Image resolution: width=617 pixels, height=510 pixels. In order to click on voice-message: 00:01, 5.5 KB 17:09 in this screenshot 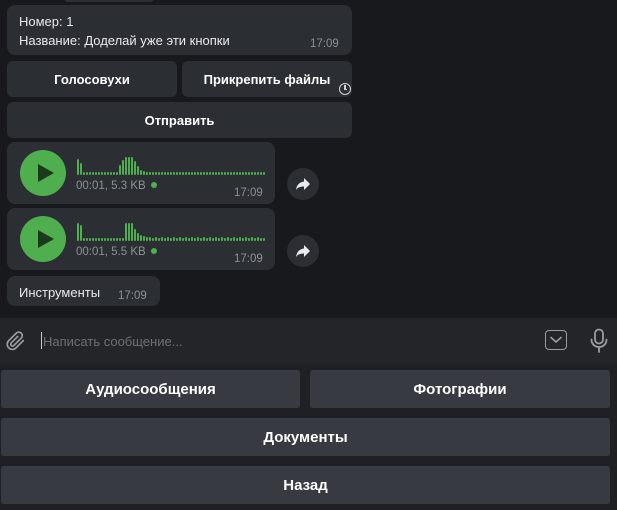, I will do `click(141, 239)`.